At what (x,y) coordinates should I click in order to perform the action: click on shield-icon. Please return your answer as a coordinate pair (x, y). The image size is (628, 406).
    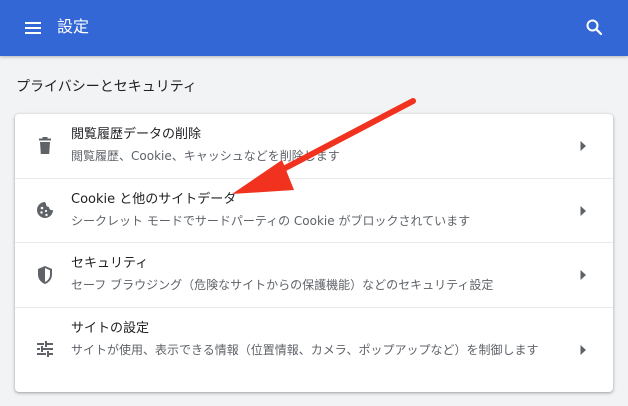
    Looking at the image, I should click on (45, 275).